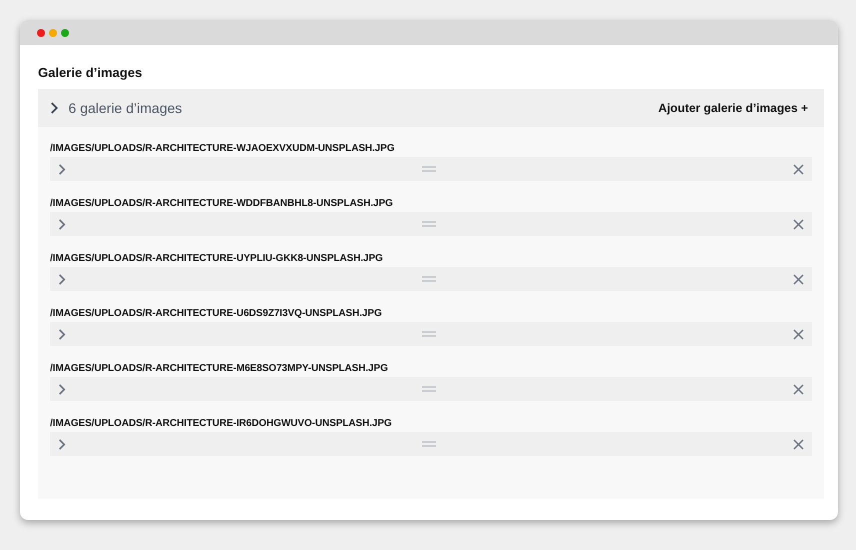 The image size is (856, 550). What do you see at coordinates (41, 32) in the screenshot?
I see `close-window-icon` at bounding box center [41, 32].